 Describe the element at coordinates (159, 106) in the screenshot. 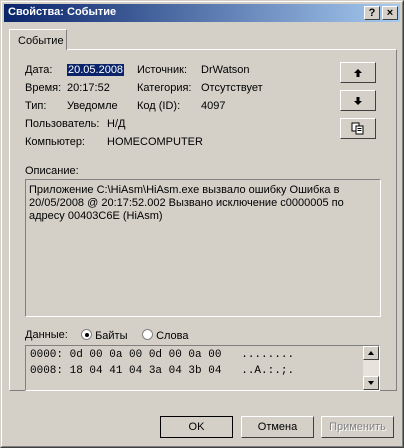

I see `code-label: Код (ID):` at that location.